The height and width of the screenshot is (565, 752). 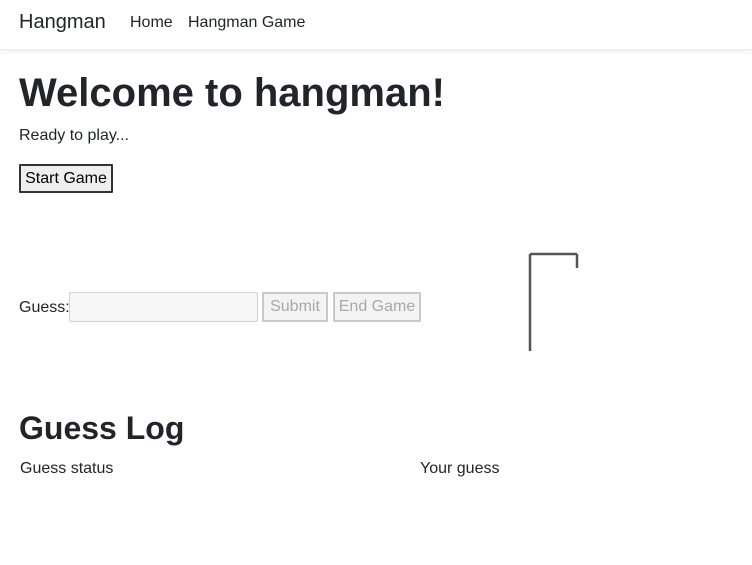 What do you see at coordinates (66, 178) in the screenshot?
I see `start-game-button: Start Game` at bounding box center [66, 178].